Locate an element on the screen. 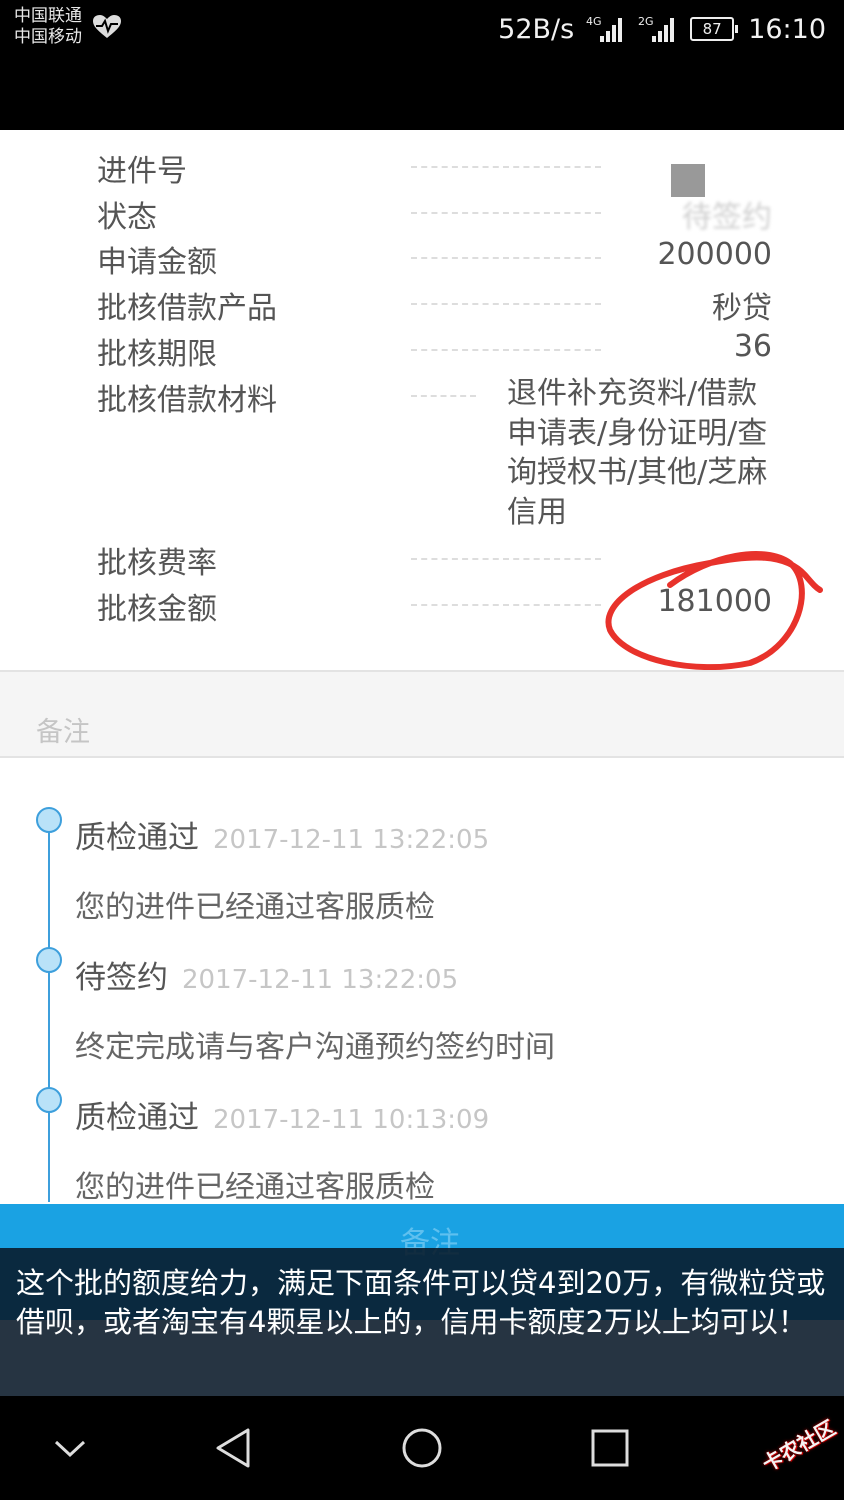  detail-label: 申请金额 is located at coordinates (157, 262).